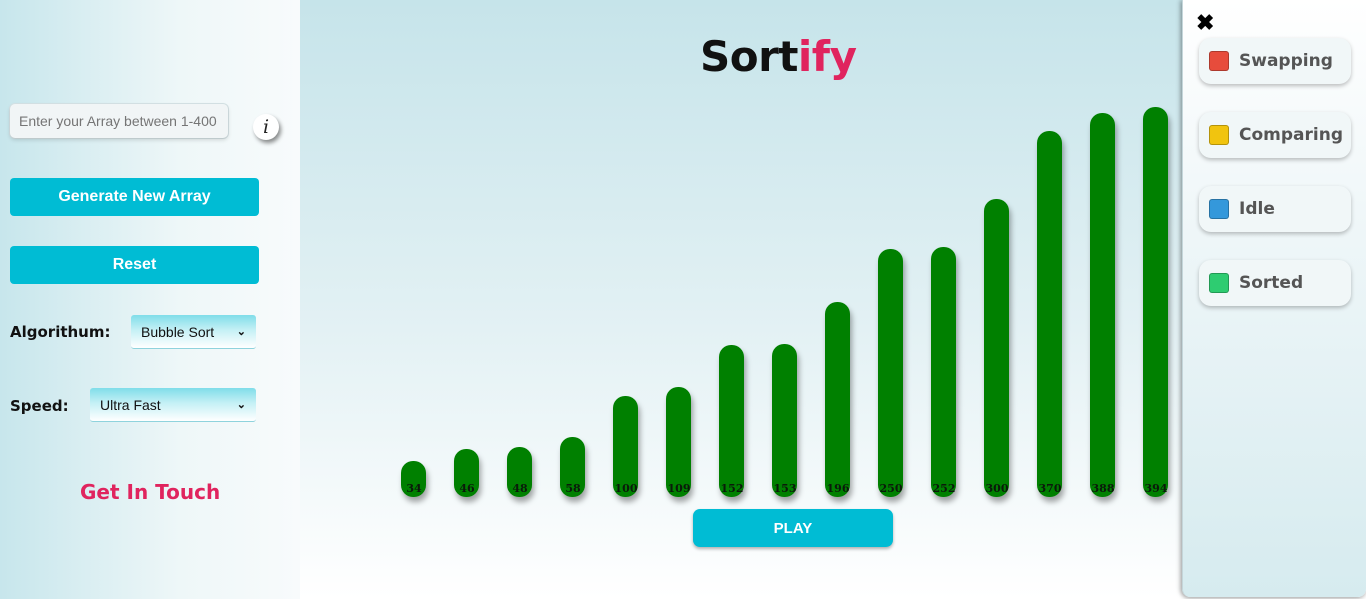 The height and width of the screenshot is (599, 1366). Describe the element at coordinates (178, 331) in the screenshot. I see `algorithm-select-value: Bubble Sort` at that location.